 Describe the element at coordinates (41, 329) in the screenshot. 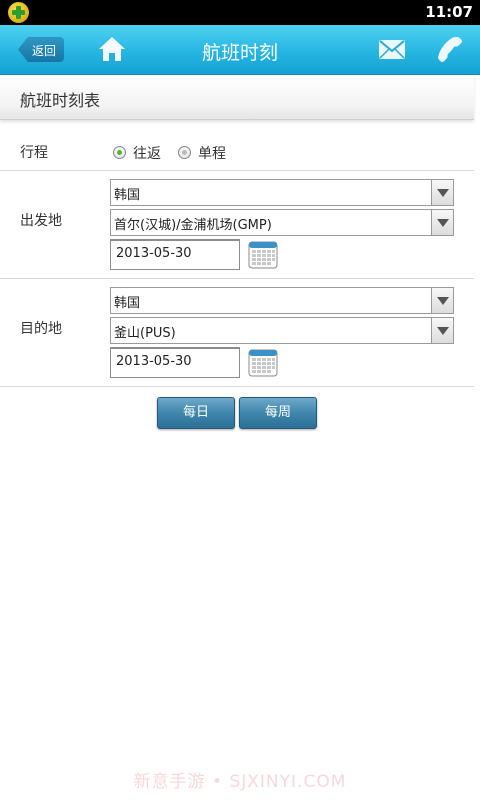

I see `destination-label: 目的地` at that location.